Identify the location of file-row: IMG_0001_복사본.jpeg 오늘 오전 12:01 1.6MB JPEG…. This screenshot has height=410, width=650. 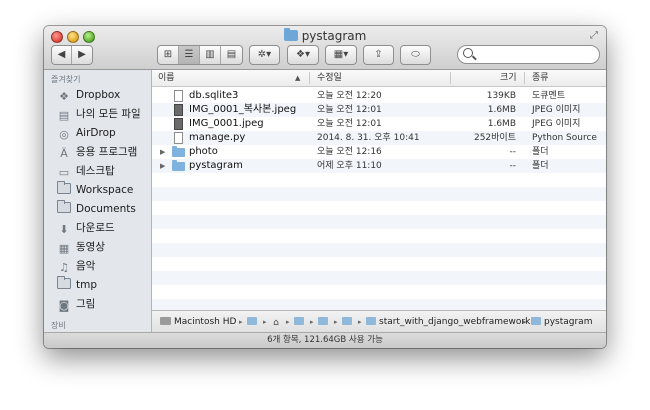
(379, 110).